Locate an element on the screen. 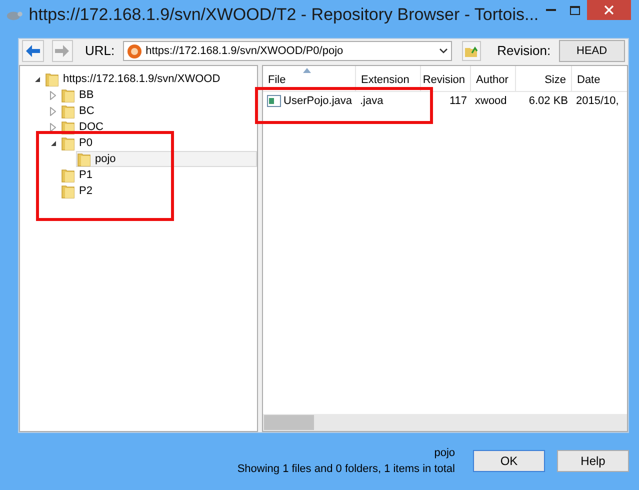 This screenshot has height=490, width=639. dialog-button: Help is located at coordinates (593, 461).